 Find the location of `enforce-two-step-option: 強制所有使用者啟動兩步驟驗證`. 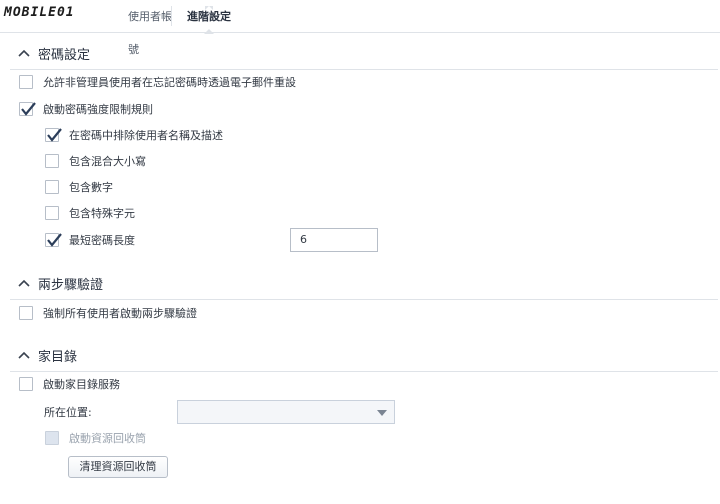

enforce-two-step-option: 強制所有使用者啟動兩步驟驗證 is located at coordinates (108, 313).